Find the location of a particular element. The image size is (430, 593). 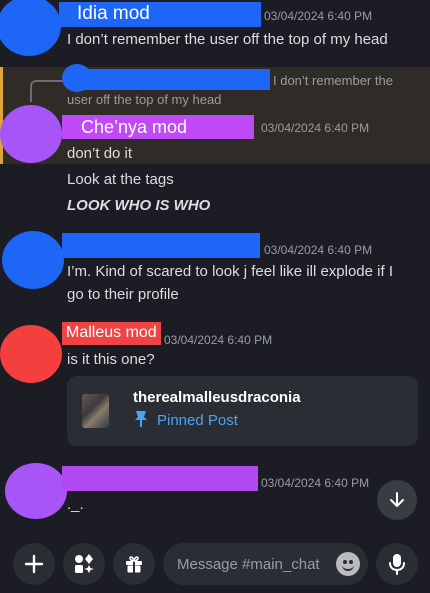

author-name-redacted: Malleus mod is located at coordinates (111, 333).